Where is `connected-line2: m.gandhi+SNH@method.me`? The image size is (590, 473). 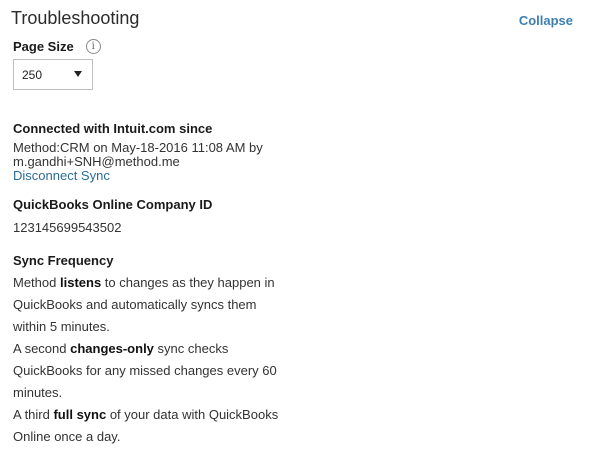
connected-line2: m.gandhi+SNH@method.me is located at coordinates (96, 161).